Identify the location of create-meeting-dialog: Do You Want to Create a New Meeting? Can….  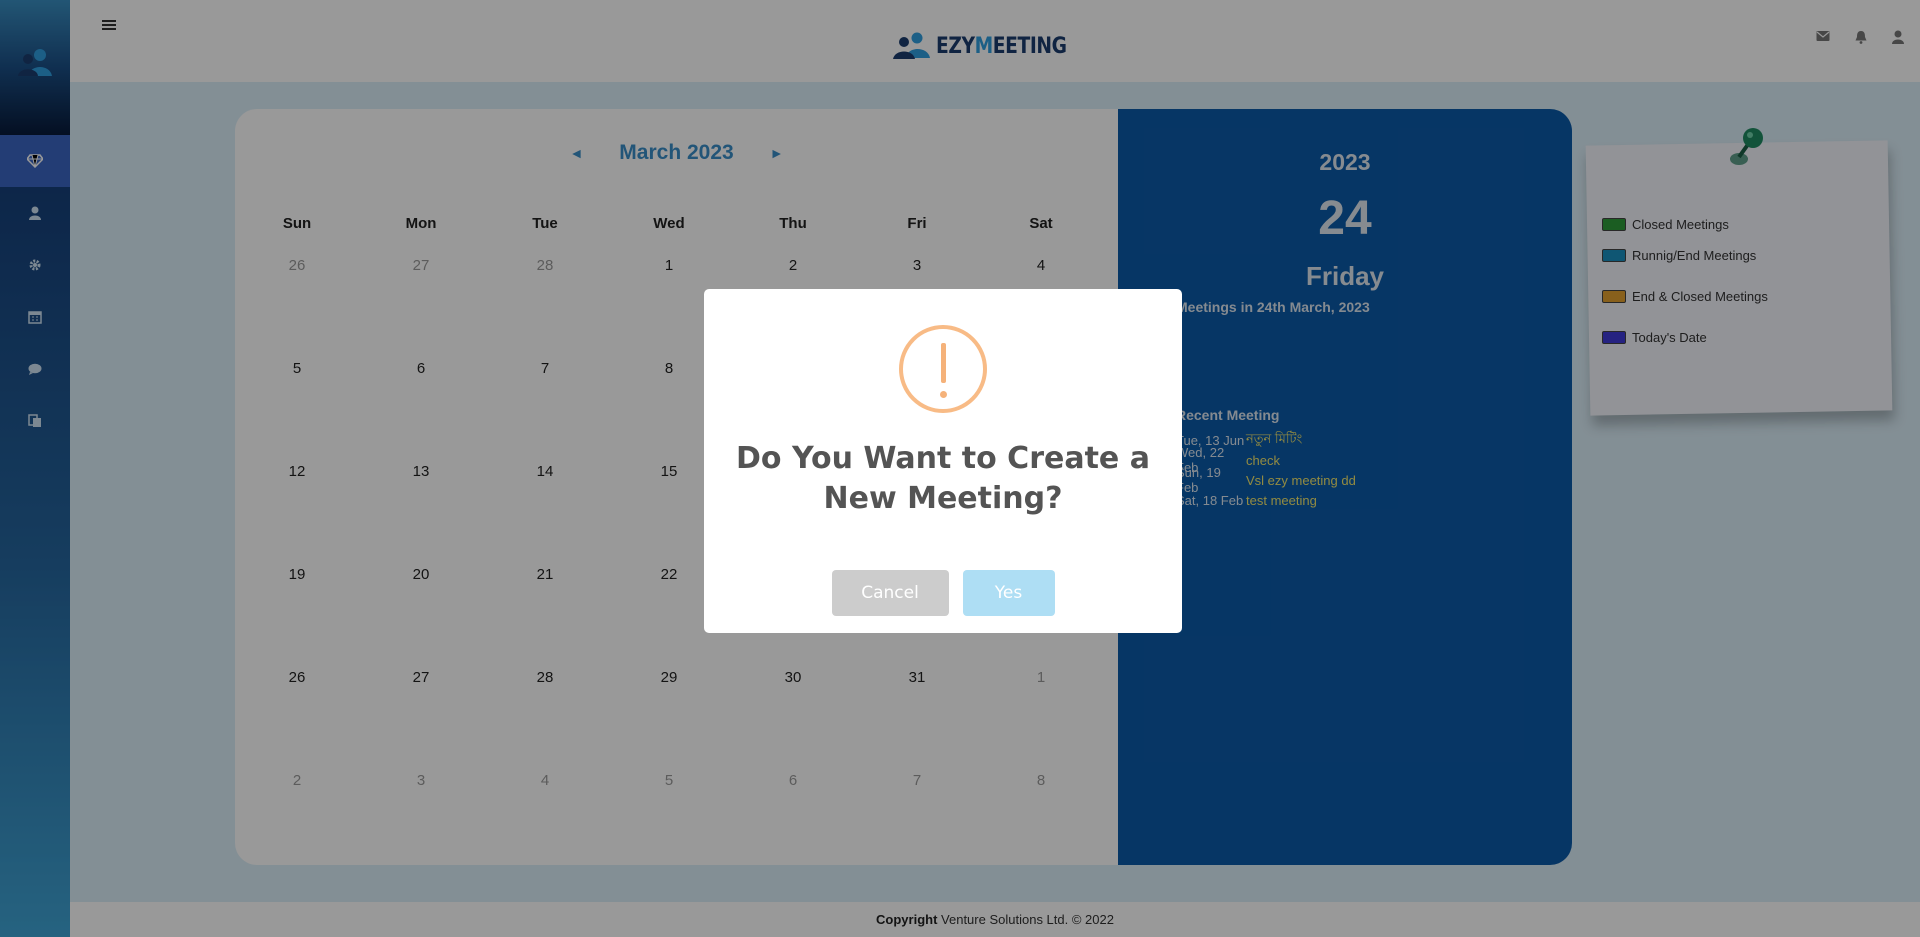
(943, 461).